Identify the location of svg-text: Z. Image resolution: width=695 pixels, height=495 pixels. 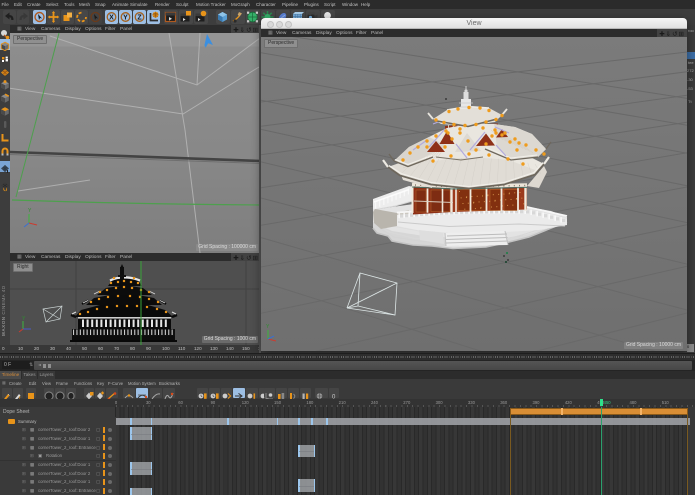
(139, 17).